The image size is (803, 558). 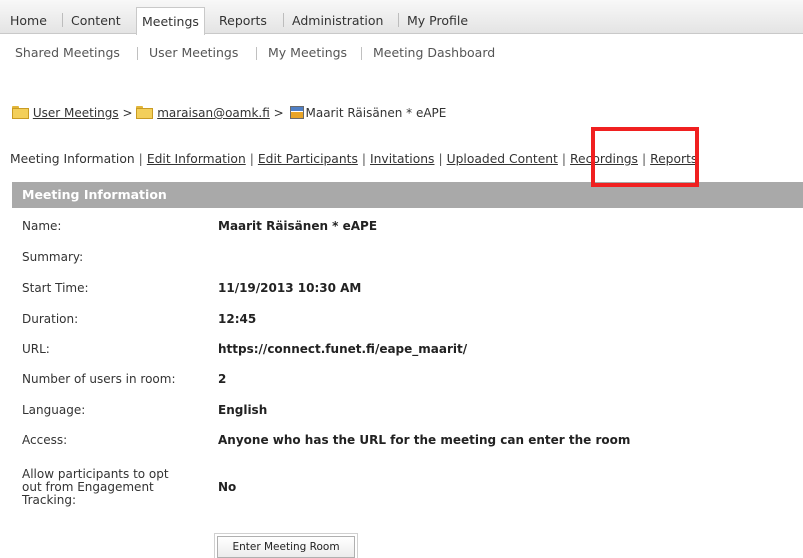 I want to click on nav-content: Content, so click(x=96, y=20).